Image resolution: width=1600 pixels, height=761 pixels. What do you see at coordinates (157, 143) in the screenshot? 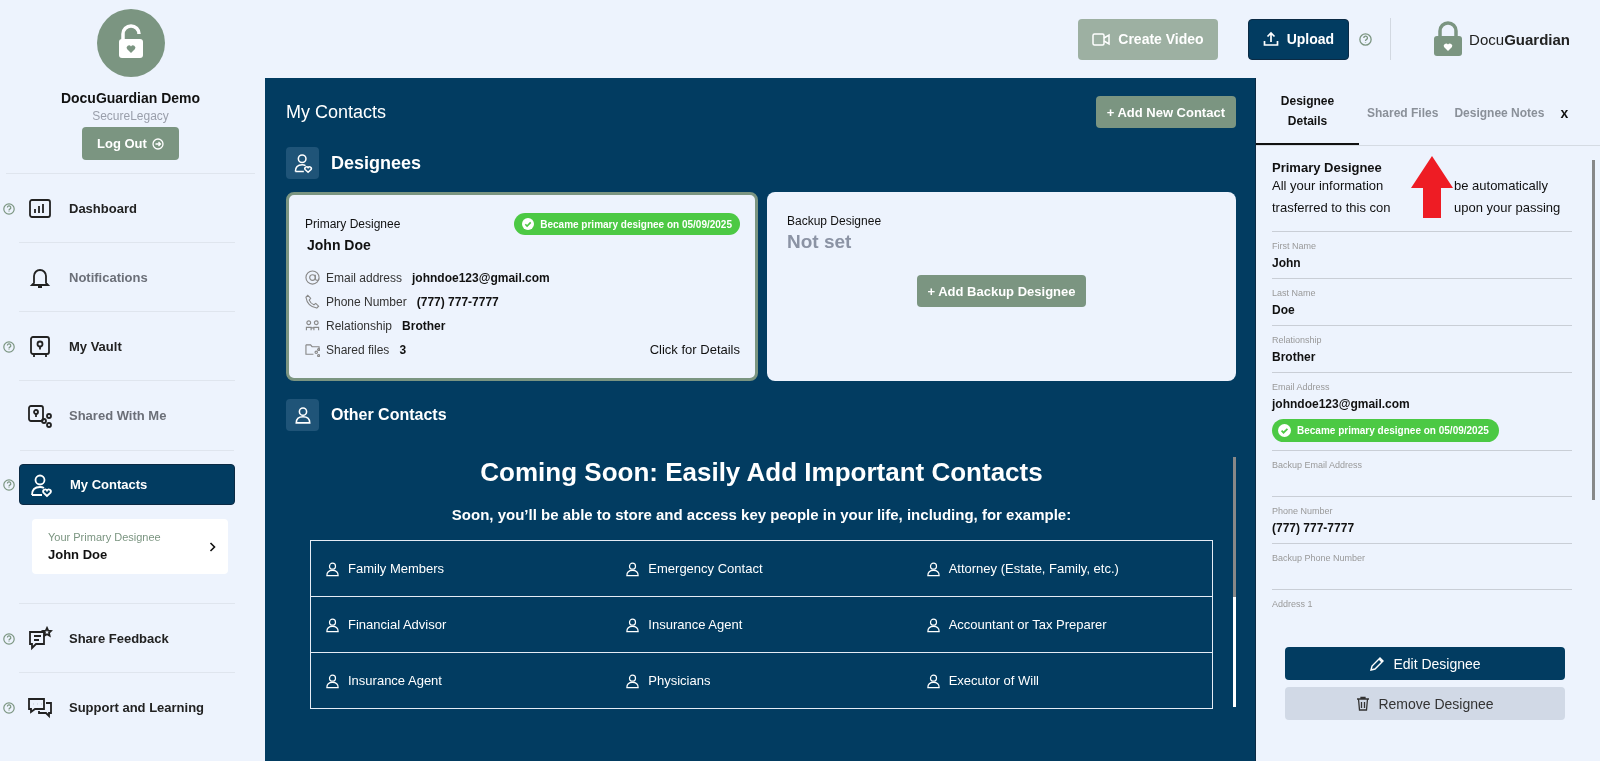
I see `logout-icon` at bounding box center [157, 143].